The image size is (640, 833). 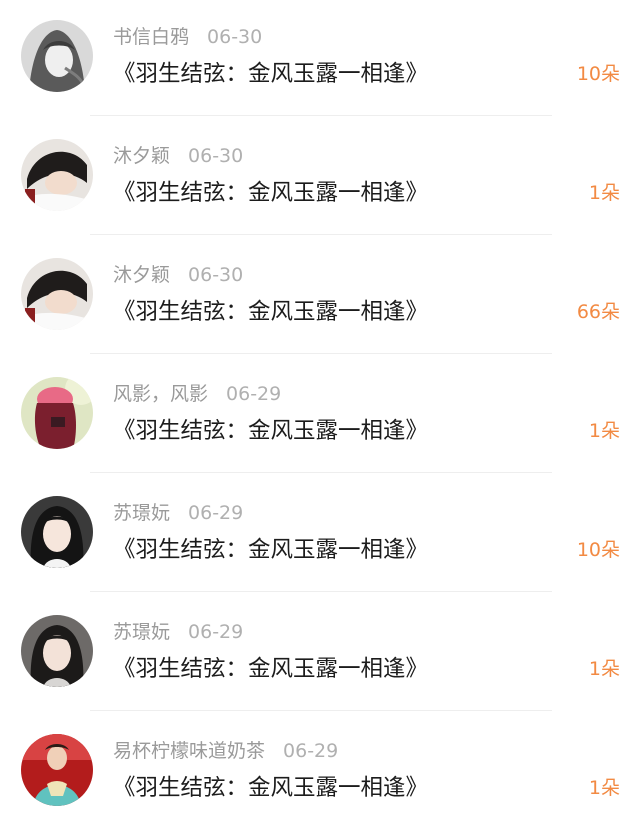 I want to click on item-meta: 风影，风影 06-29, so click(x=197, y=394).